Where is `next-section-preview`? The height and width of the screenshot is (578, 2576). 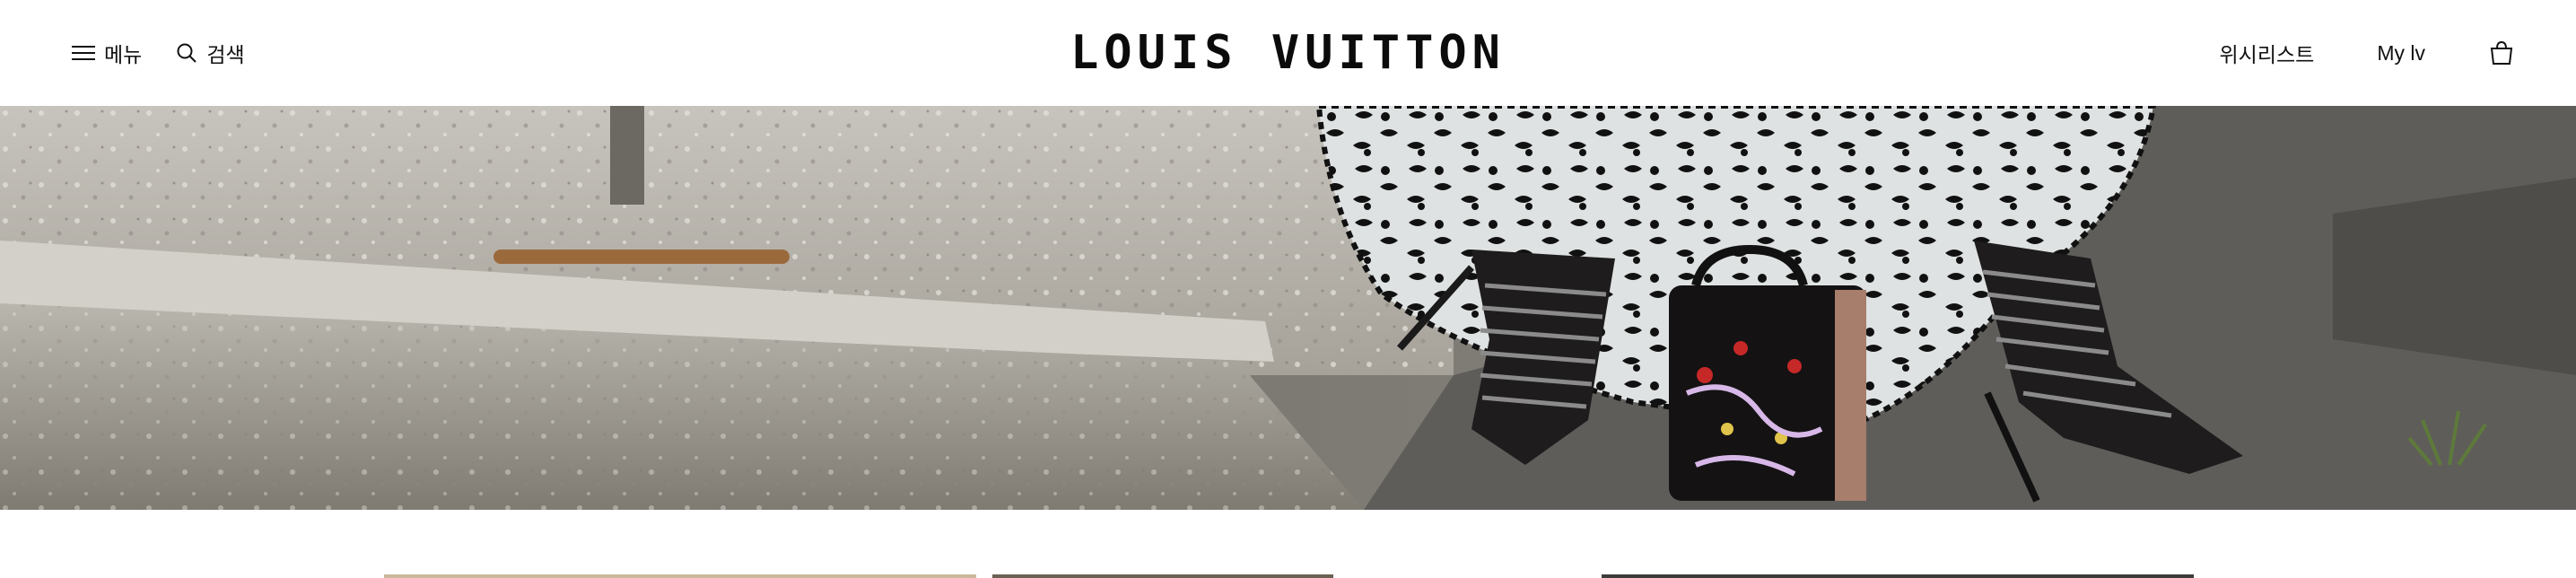 next-section-preview is located at coordinates (1288, 544).